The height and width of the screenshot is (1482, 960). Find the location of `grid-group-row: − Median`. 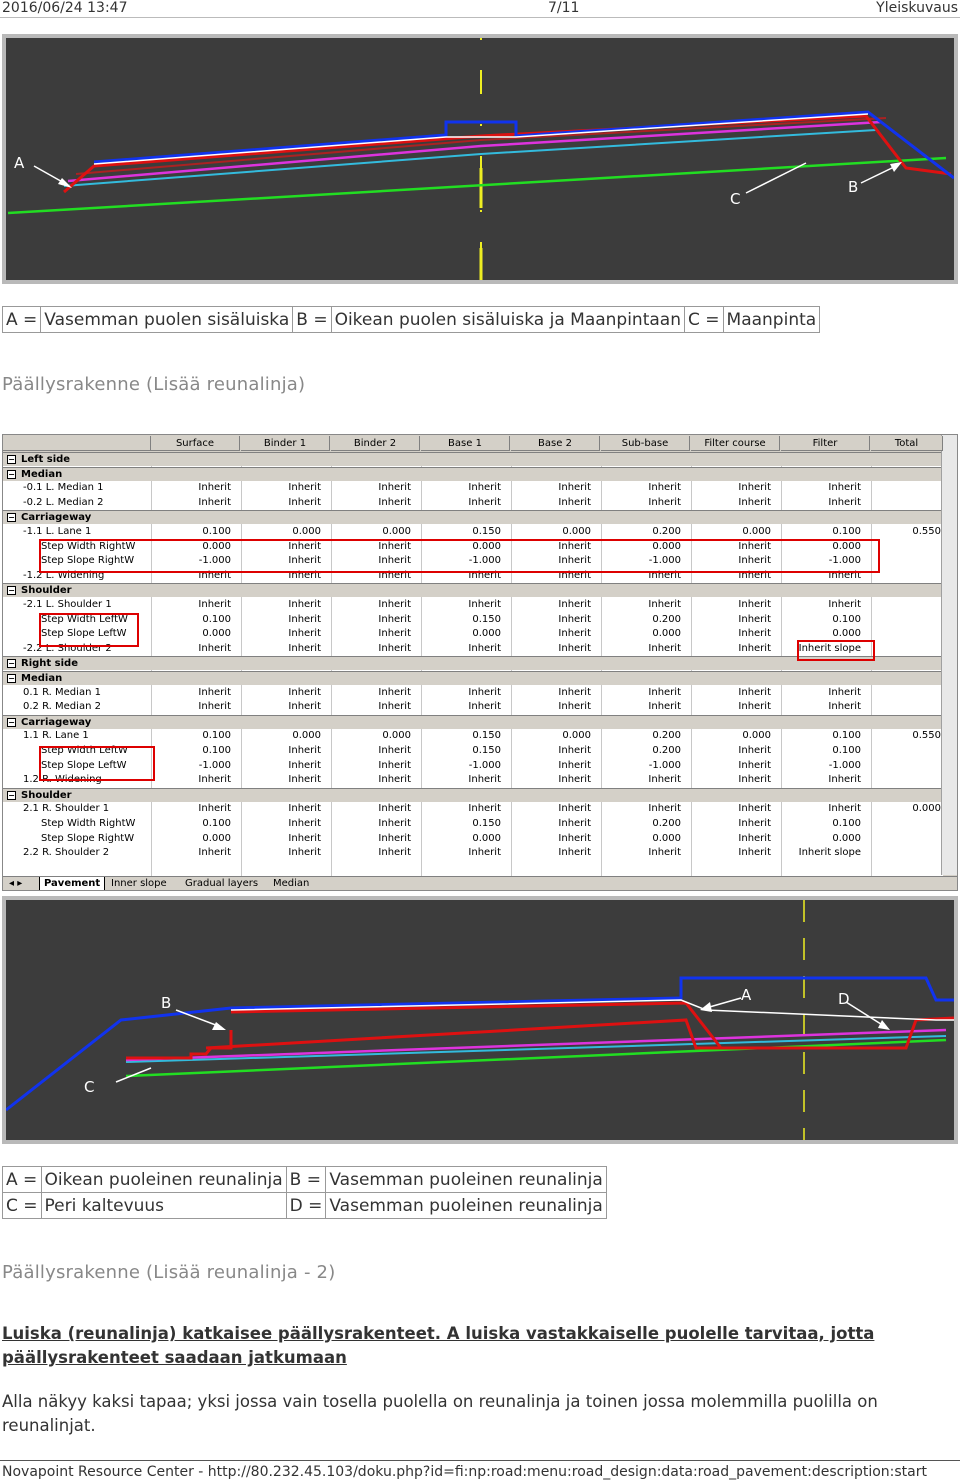

grid-group-row: − Median is located at coordinates (473, 678).